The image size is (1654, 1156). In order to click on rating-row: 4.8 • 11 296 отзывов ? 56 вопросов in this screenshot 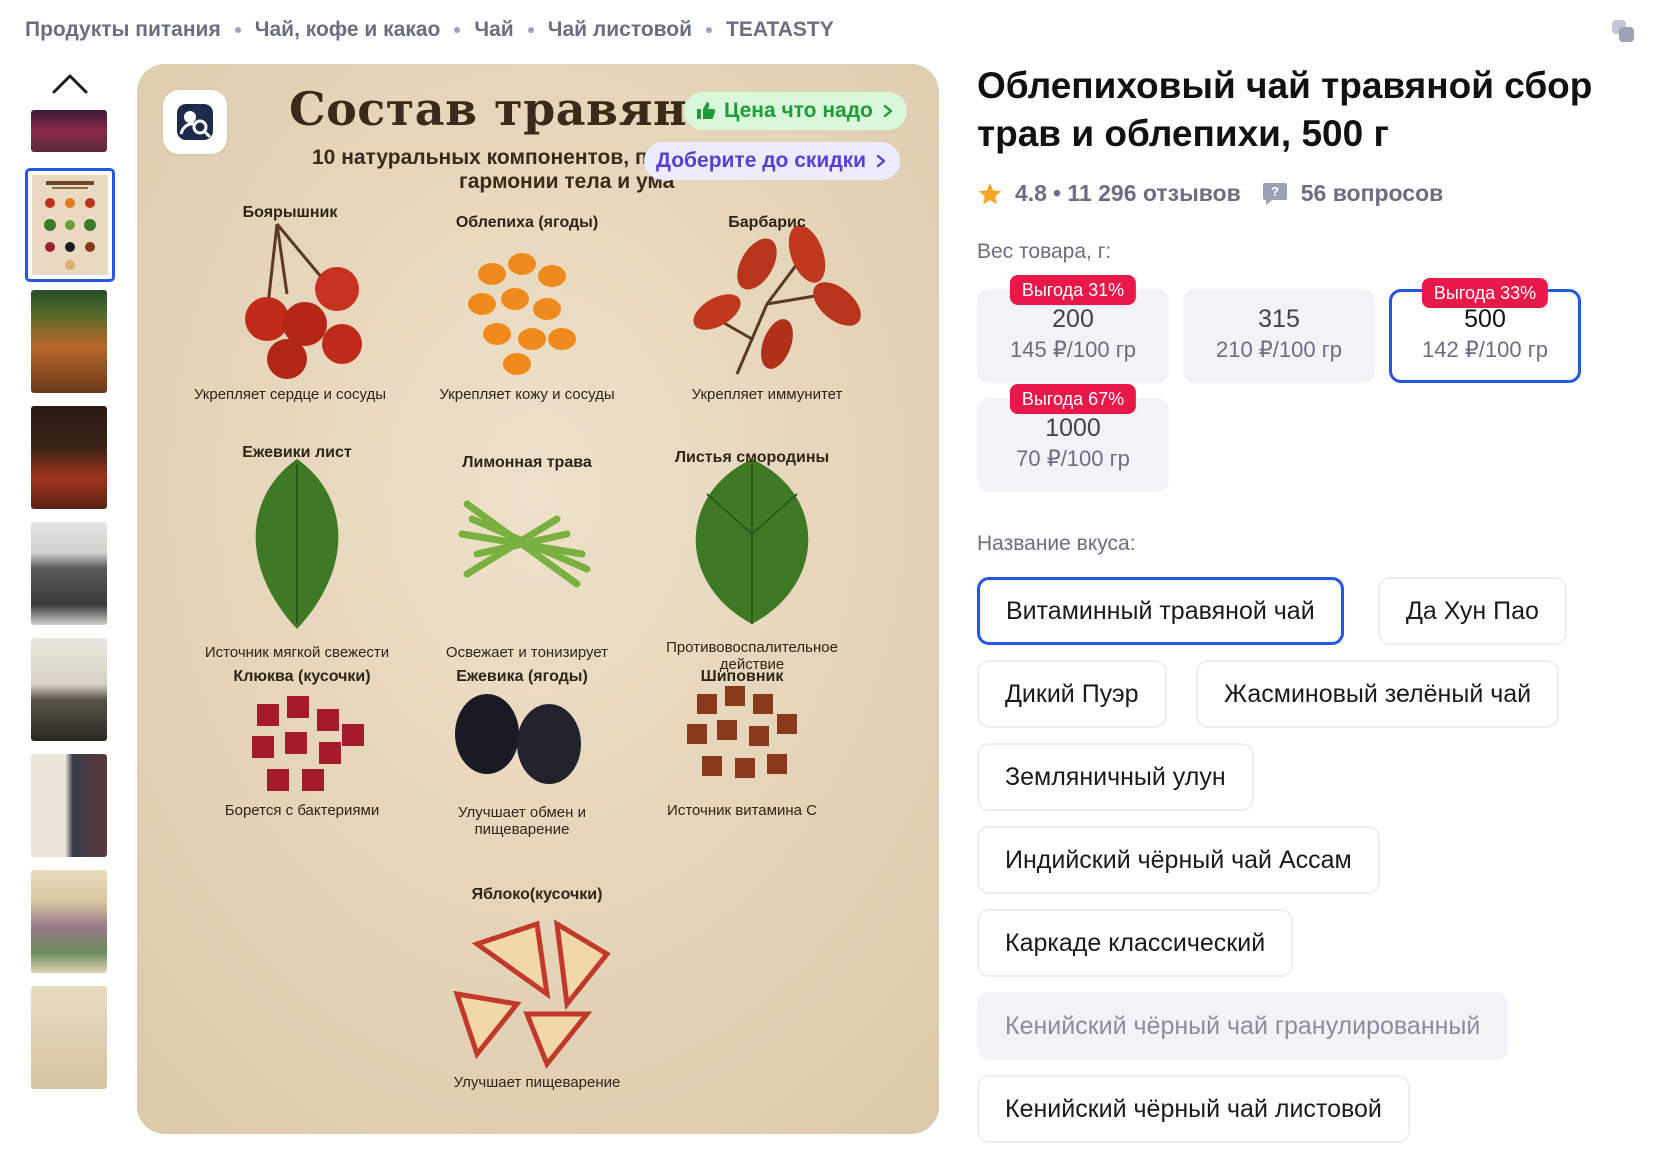, I will do `click(1210, 193)`.